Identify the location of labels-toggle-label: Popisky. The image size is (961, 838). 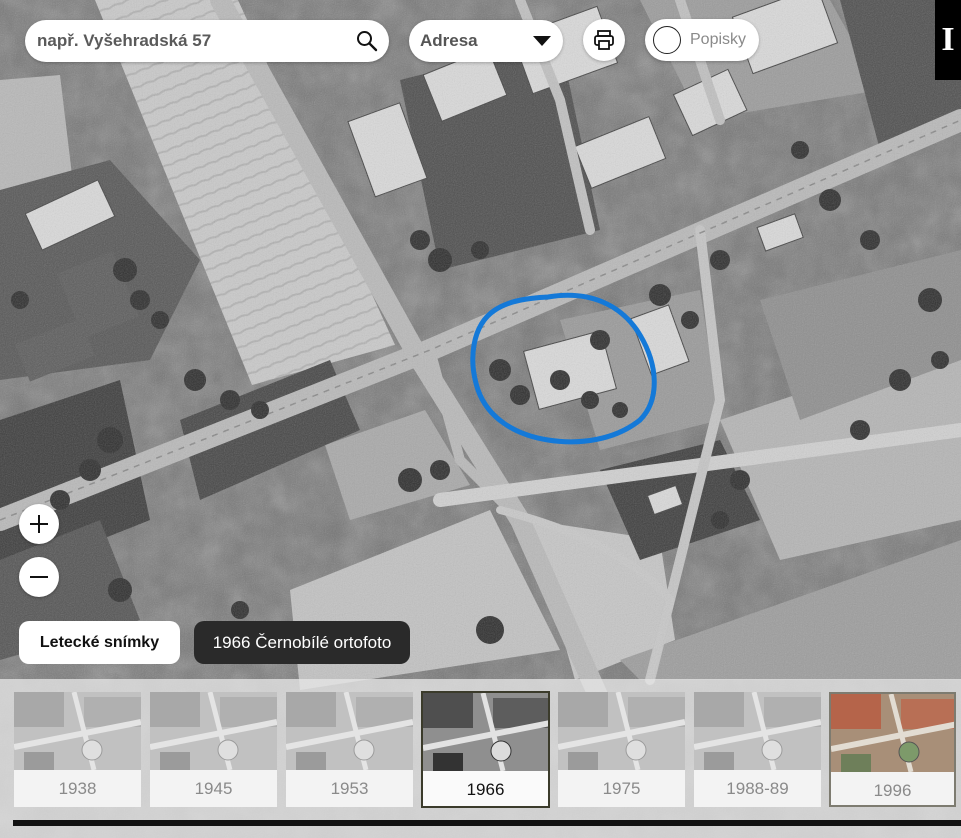
(718, 39).